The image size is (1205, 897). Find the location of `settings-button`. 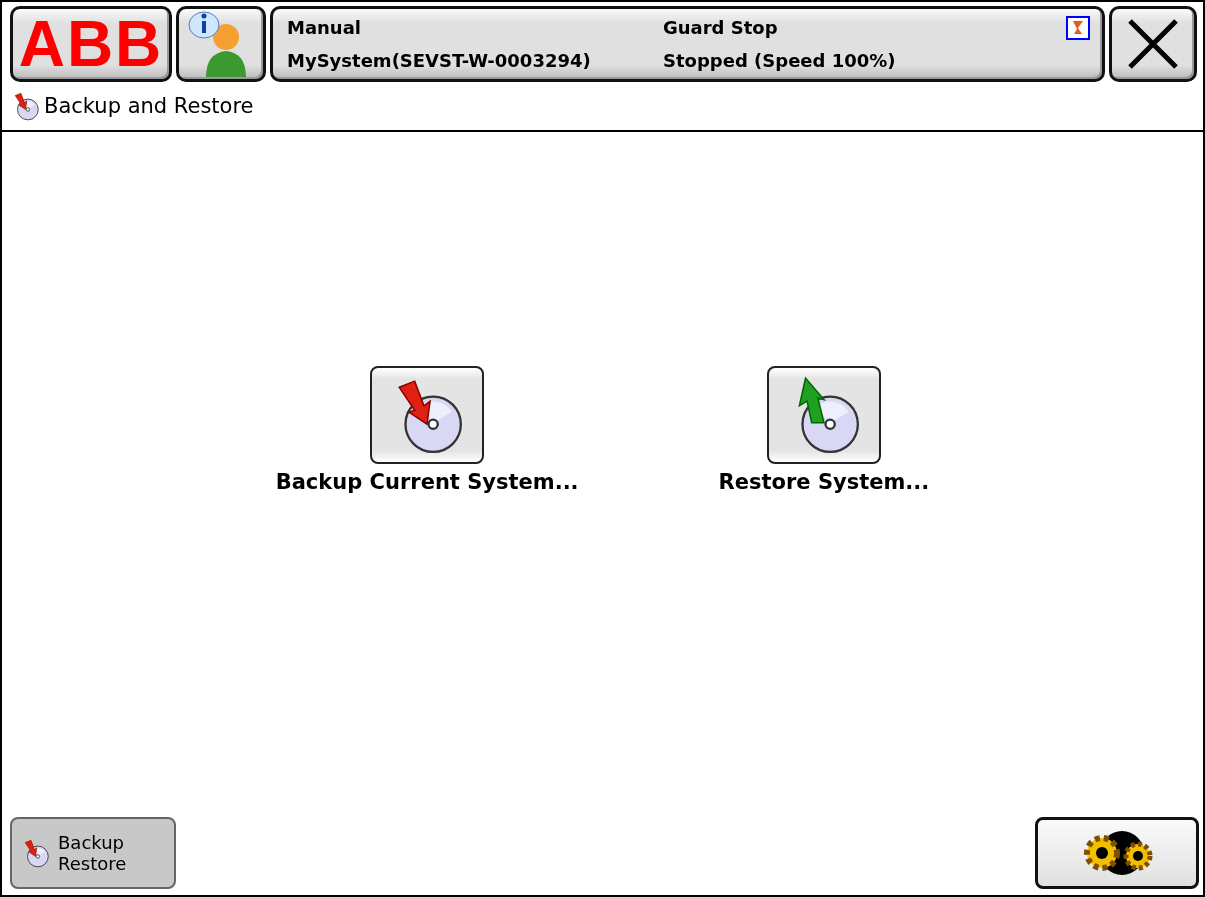

settings-button is located at coordinates (1117, 853).